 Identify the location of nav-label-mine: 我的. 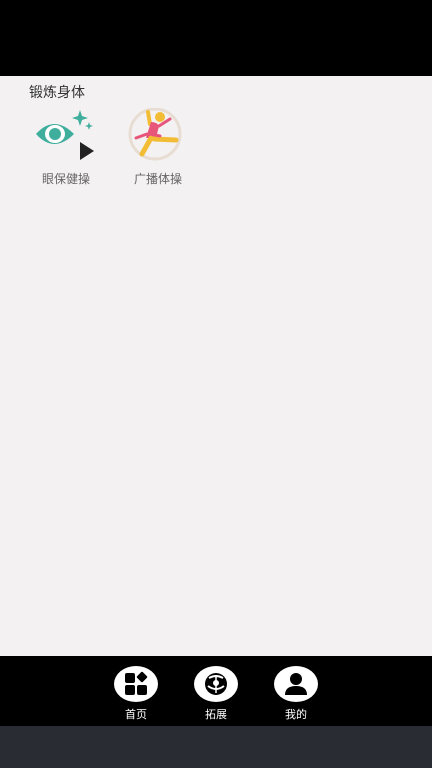
(296, 714).